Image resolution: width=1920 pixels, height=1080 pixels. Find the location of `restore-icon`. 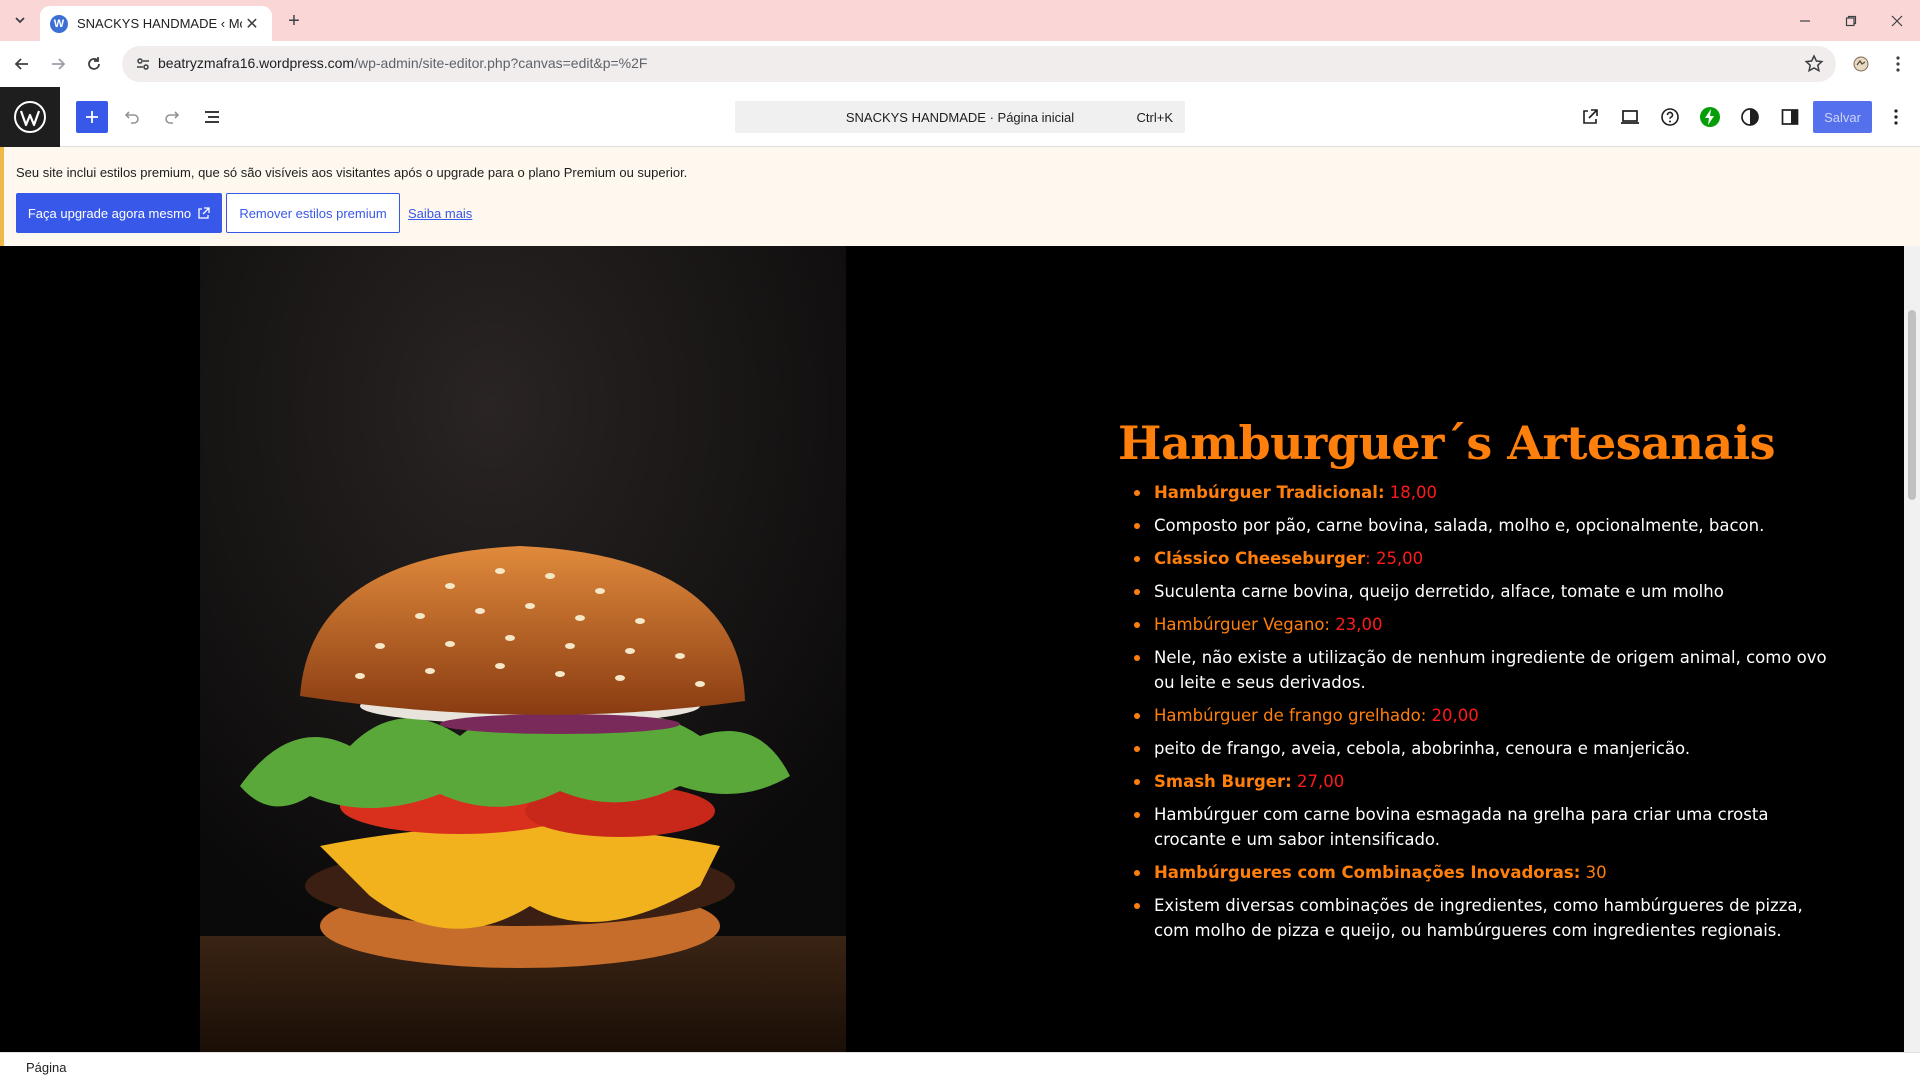

restore-icon is located at coordinates (1851, 20).